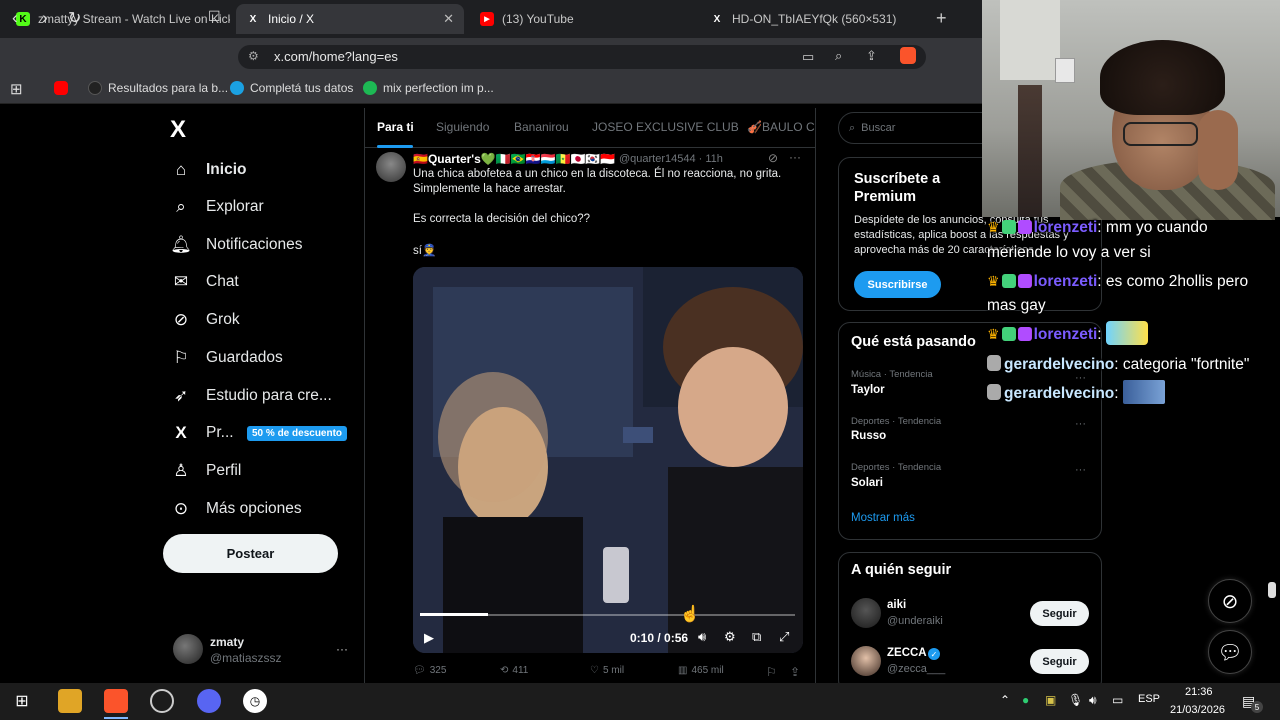 The height and width of the screenshot is (720, 1280). Describe the element at coordinates (1272, 590) in the screenshot. I see `scrollbar-thumb` at that location.